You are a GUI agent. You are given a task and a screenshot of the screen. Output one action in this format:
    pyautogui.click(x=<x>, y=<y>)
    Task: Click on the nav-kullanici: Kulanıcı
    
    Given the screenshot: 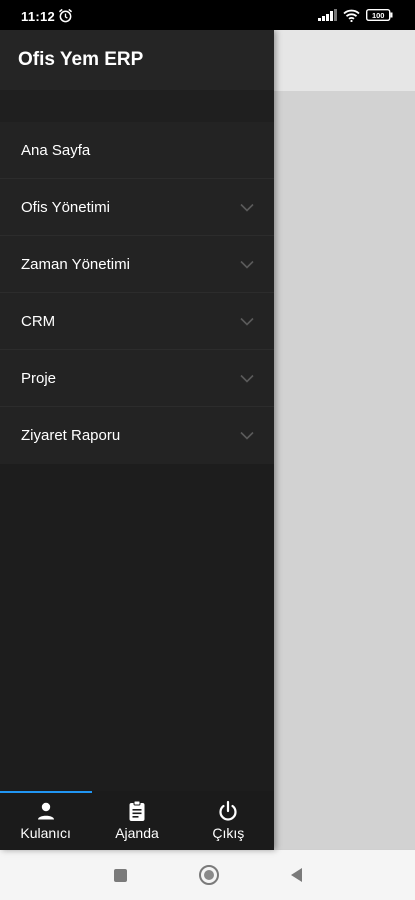 What is the action you would take?
    pyautogui.click(x=45, y=820)
    